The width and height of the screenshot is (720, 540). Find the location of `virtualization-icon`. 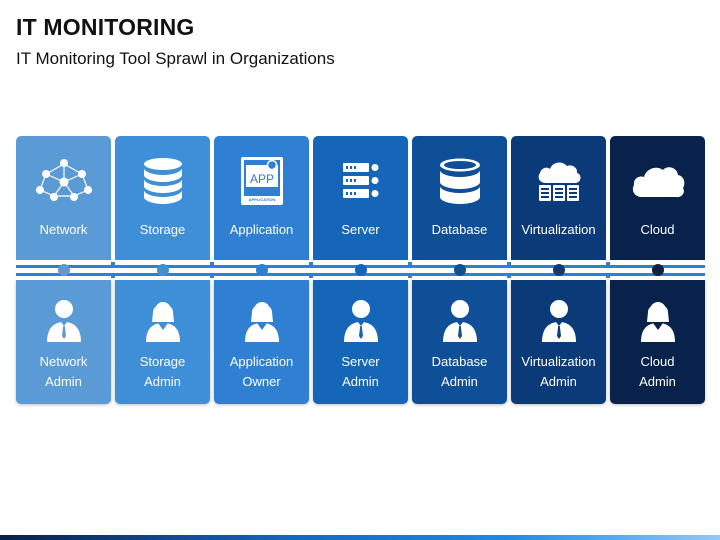

virtualization-icon is located at coordinates (559, 181).